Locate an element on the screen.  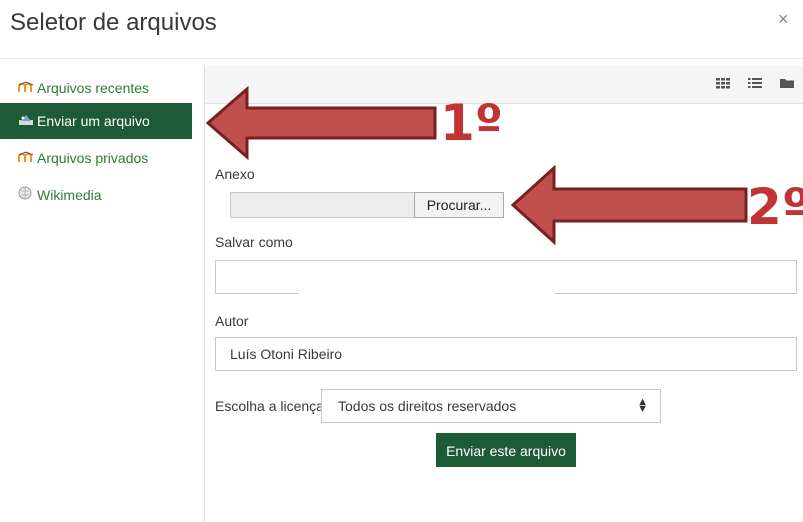
sidebar-item-label: Wikimedia is located at coordinates (69, 195).